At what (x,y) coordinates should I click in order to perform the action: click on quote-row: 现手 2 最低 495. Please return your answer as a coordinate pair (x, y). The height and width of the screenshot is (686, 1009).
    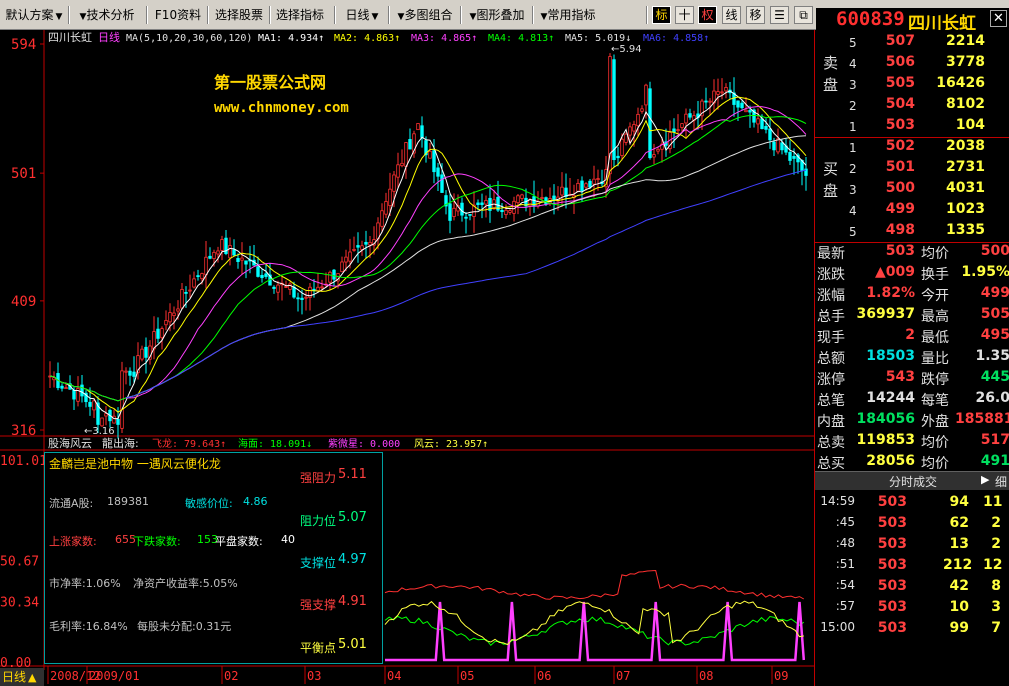
    Looking at the image, I should click on (912, 337).